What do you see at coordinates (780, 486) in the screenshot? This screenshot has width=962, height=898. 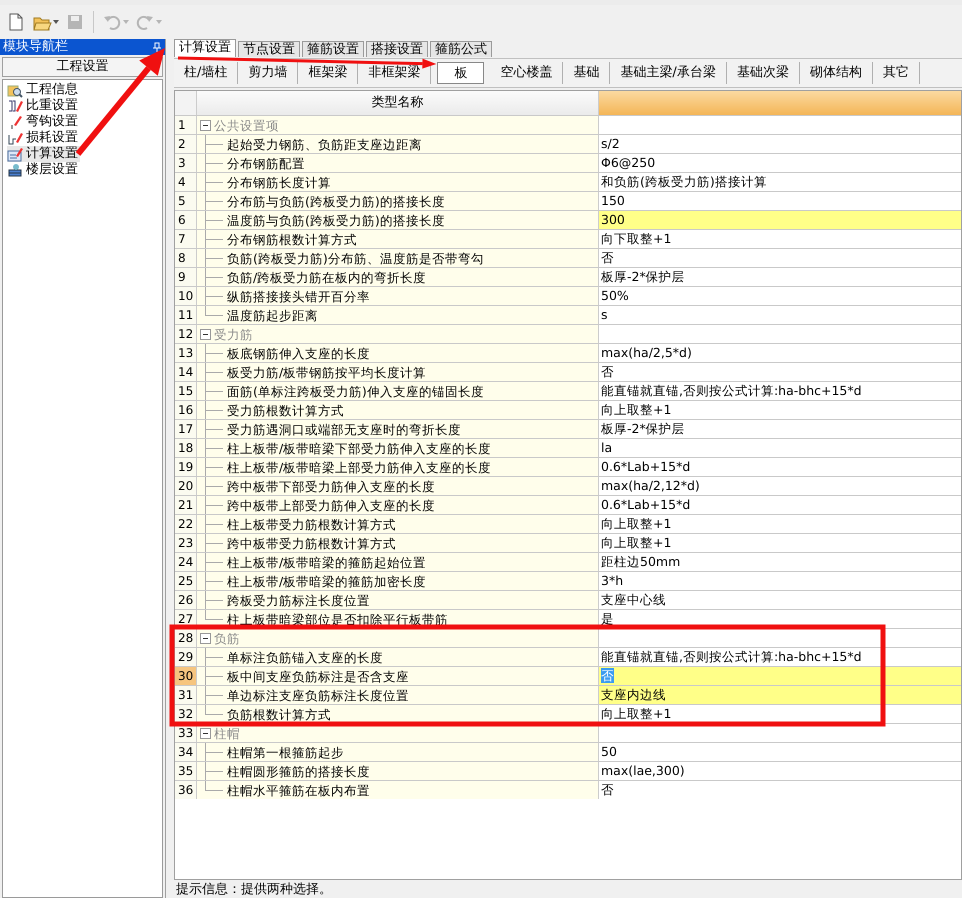 I see `setting-value: max(ha/2,12*d)` at bounding box center [780, 486].